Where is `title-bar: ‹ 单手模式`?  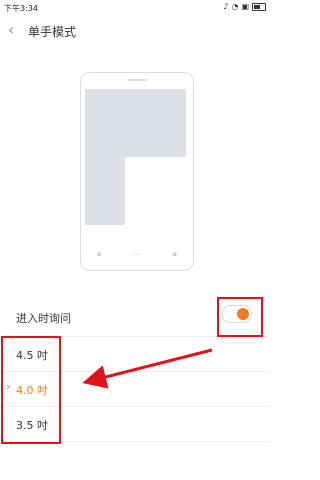
title-bar: ‹ 单手模式 is located at coordinates (135, 31).